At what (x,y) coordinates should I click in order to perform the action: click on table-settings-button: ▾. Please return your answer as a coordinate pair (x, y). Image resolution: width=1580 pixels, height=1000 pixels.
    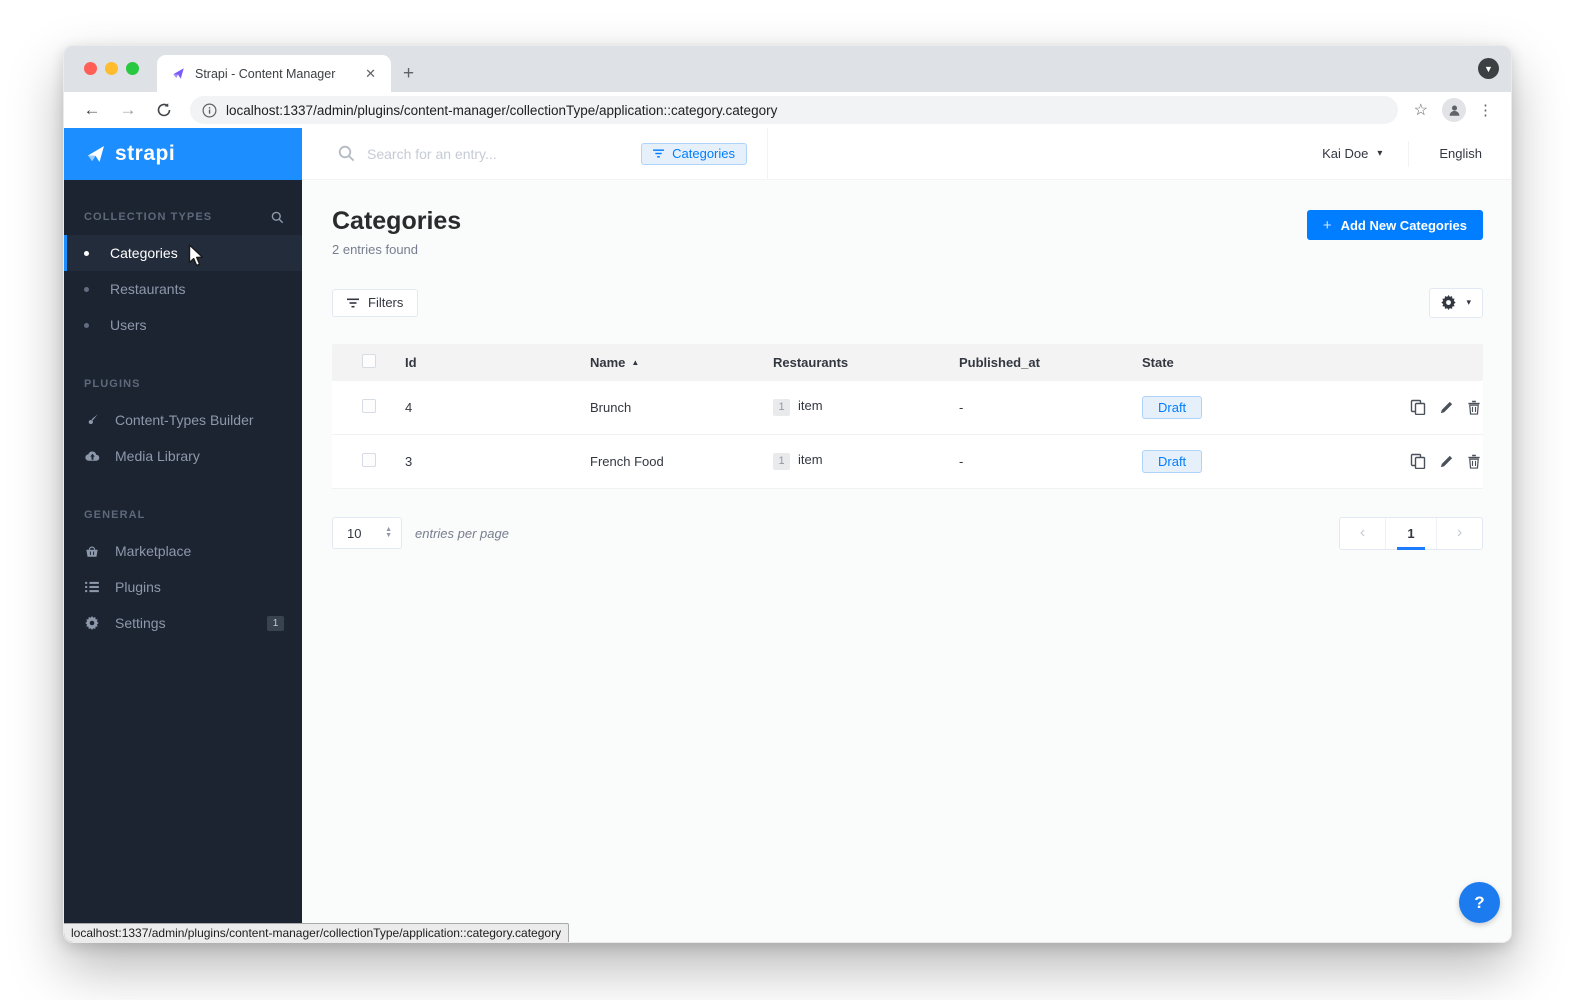
    Looking at the image, I should click on (1456, 302).